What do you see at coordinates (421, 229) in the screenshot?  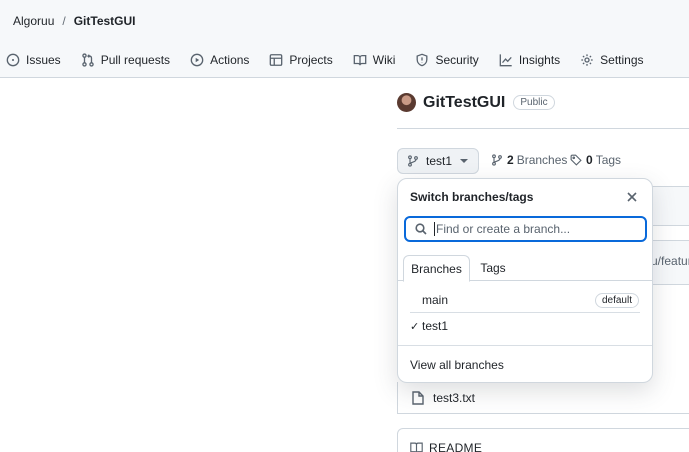 I see `search-icon` at bounding box center [421, 229].